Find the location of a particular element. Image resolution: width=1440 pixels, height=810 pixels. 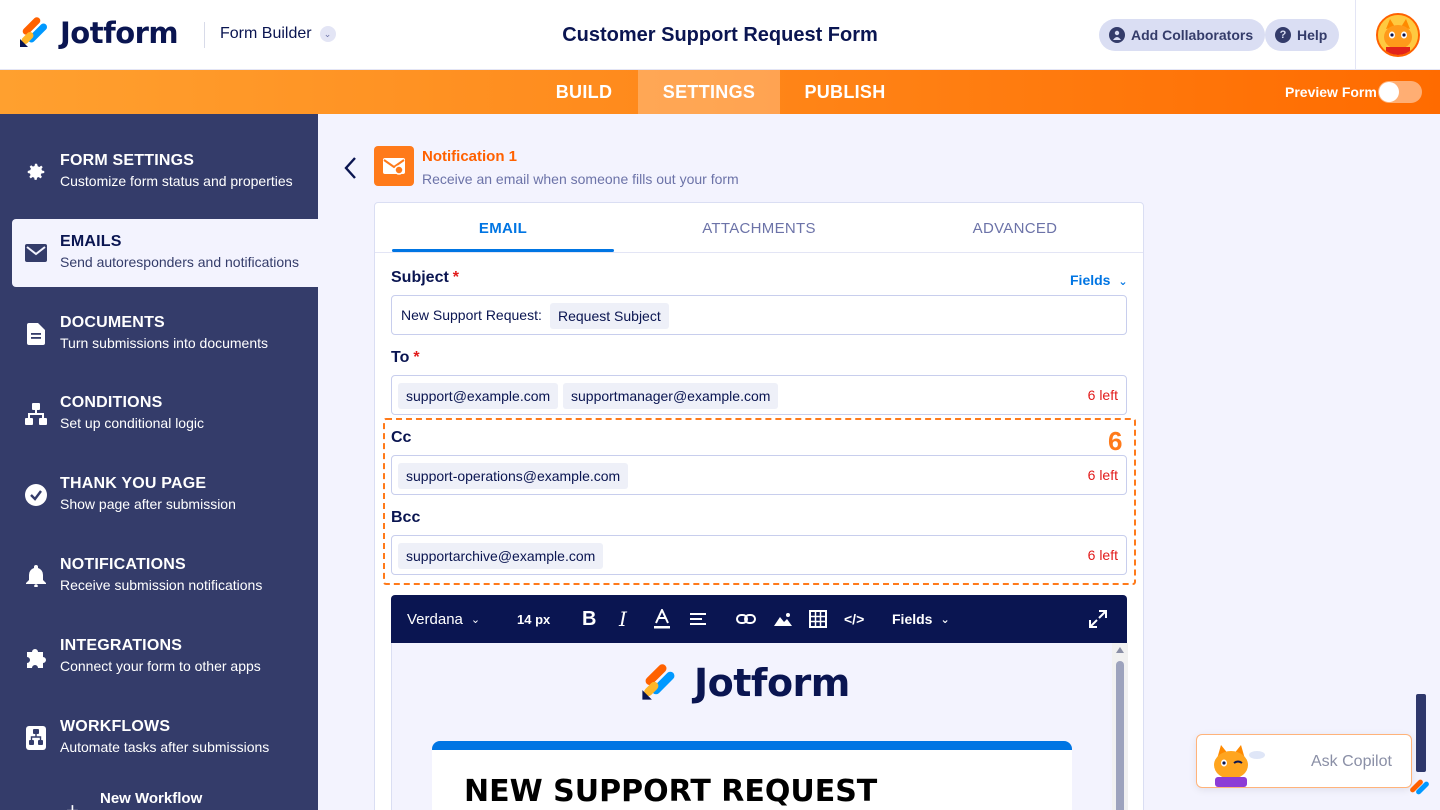

back-button is located at coordinates (350, 168).